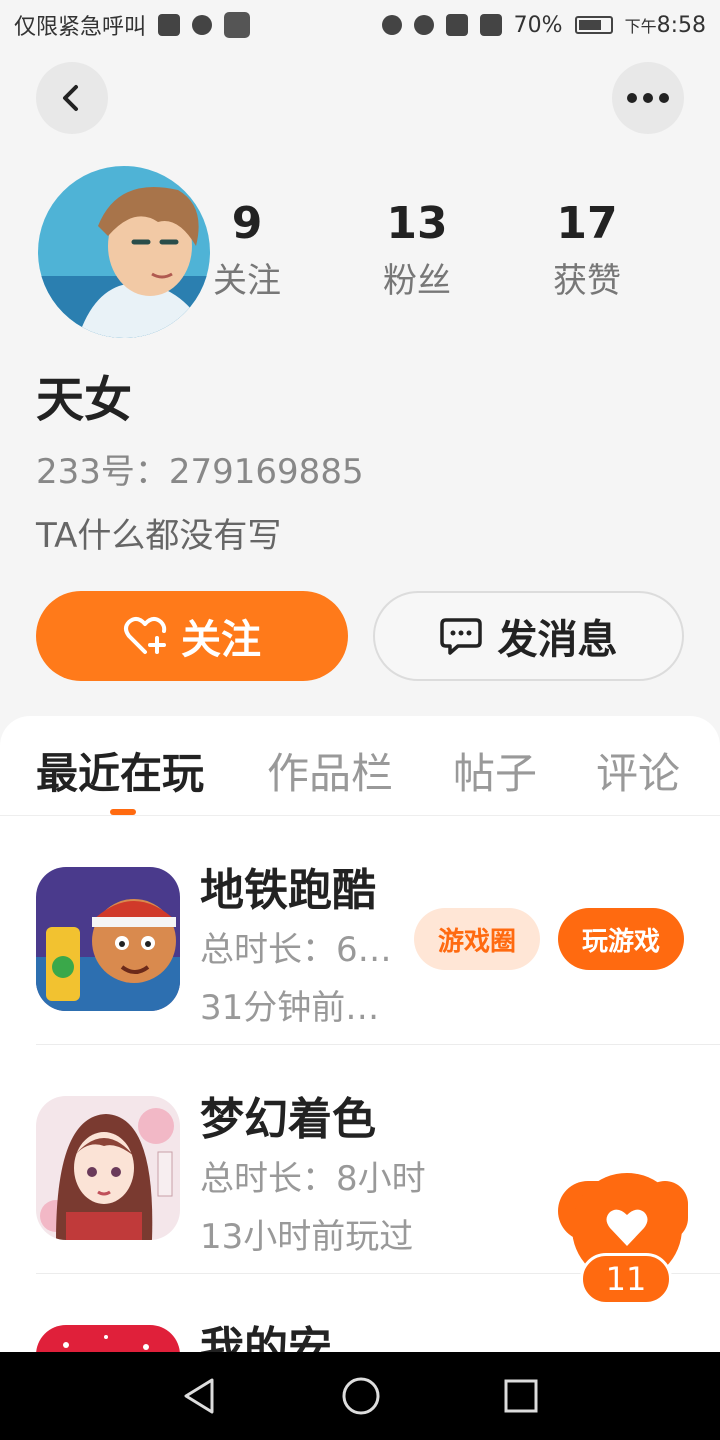 This screenshot has width=720, height=1440. I want to click on dream-coloring-icon, so click(108, 1168).